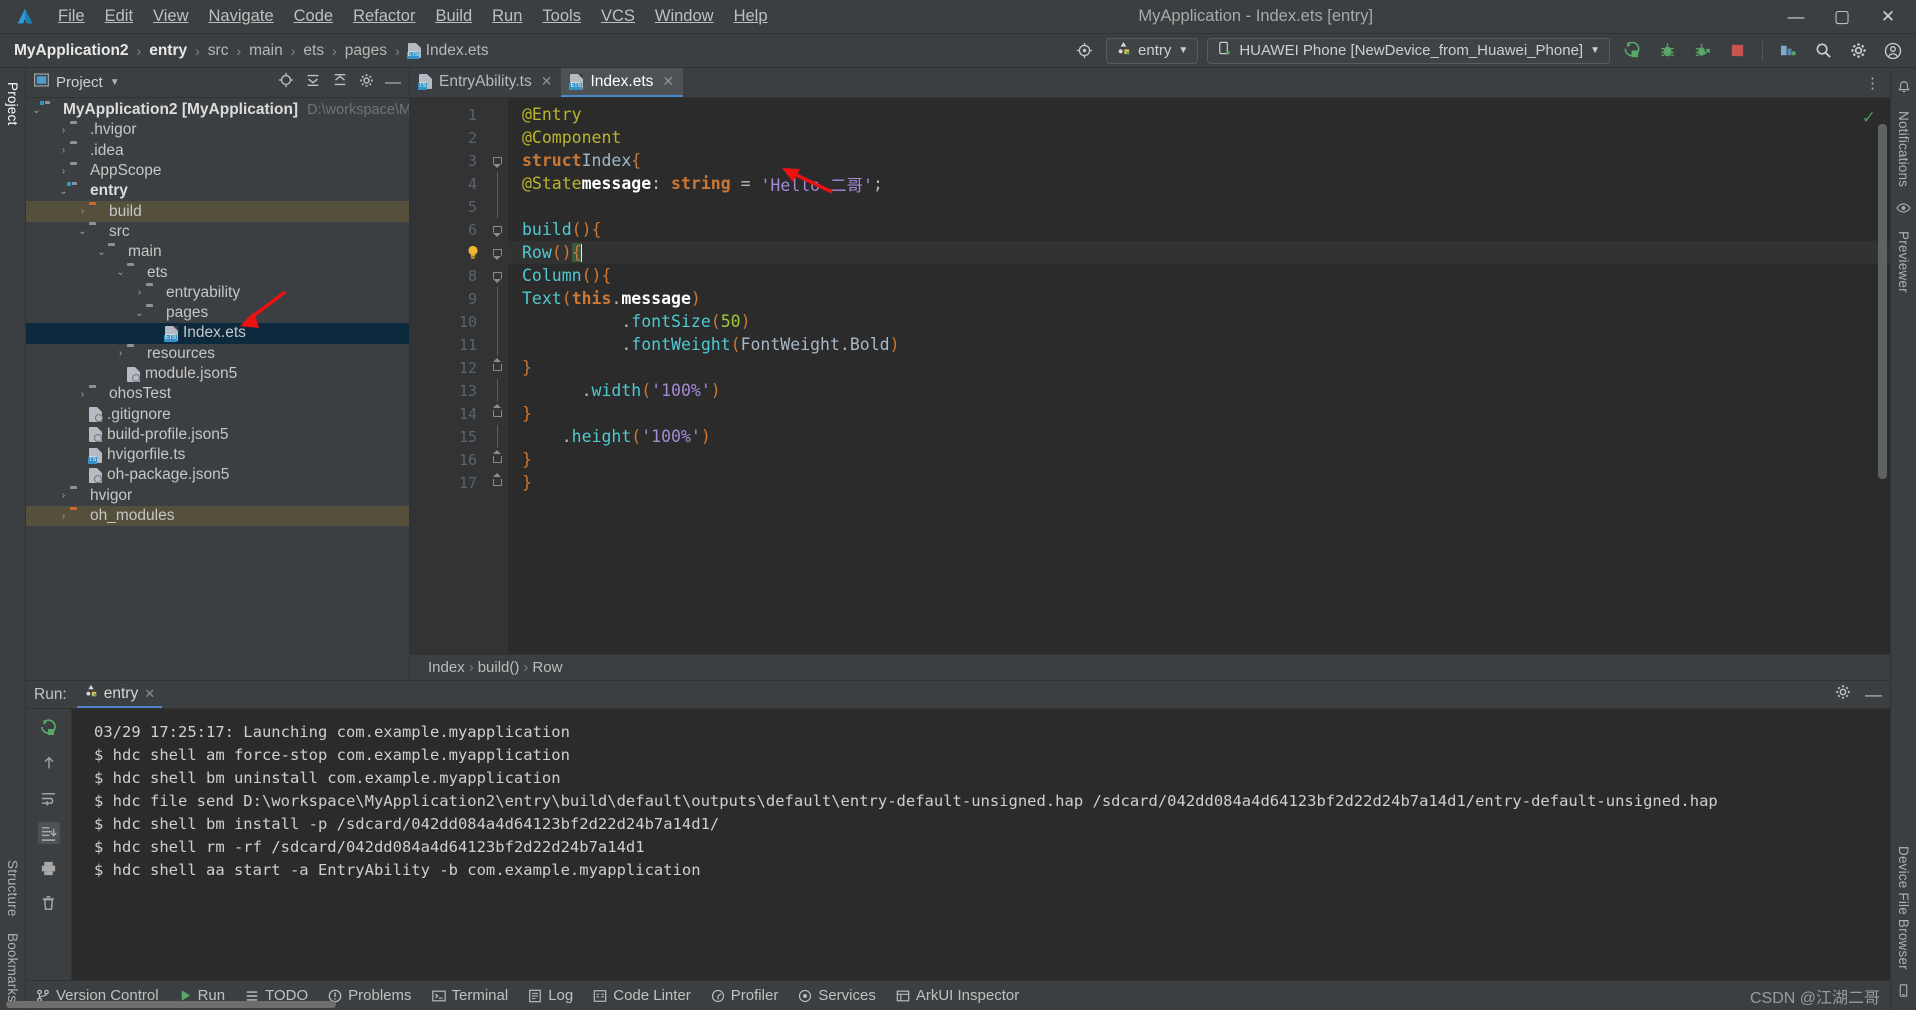  Describe the element at coordinates (744, 995) in the screenshot. I see `status-profiler: Profiler` at that location.